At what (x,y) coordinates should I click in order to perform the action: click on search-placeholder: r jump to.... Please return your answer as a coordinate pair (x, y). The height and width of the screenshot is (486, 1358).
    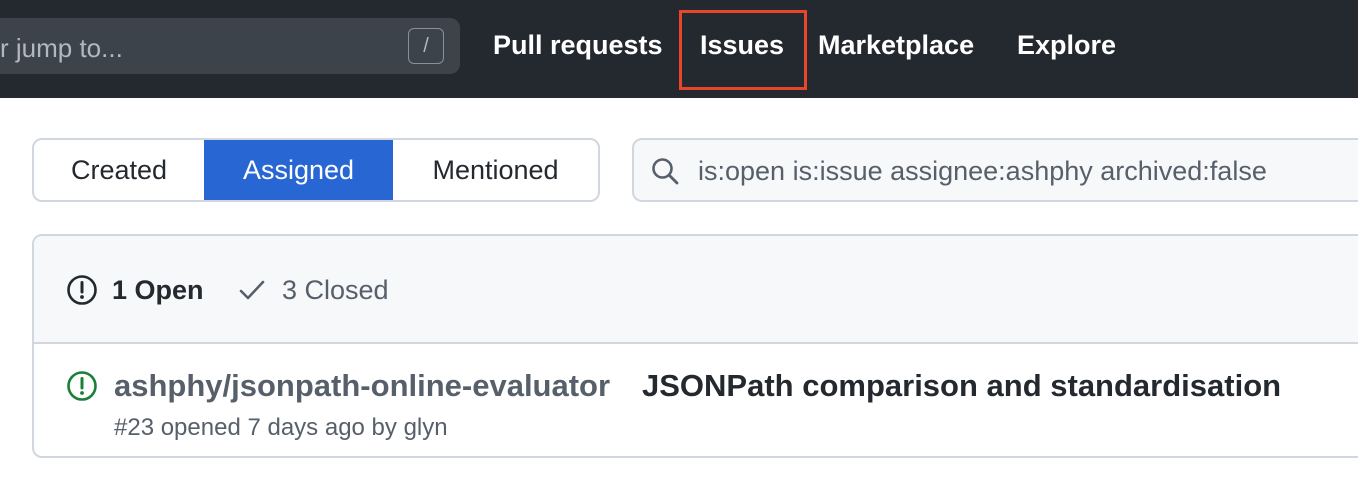
    Looking at the image, I should click on (61, 48).